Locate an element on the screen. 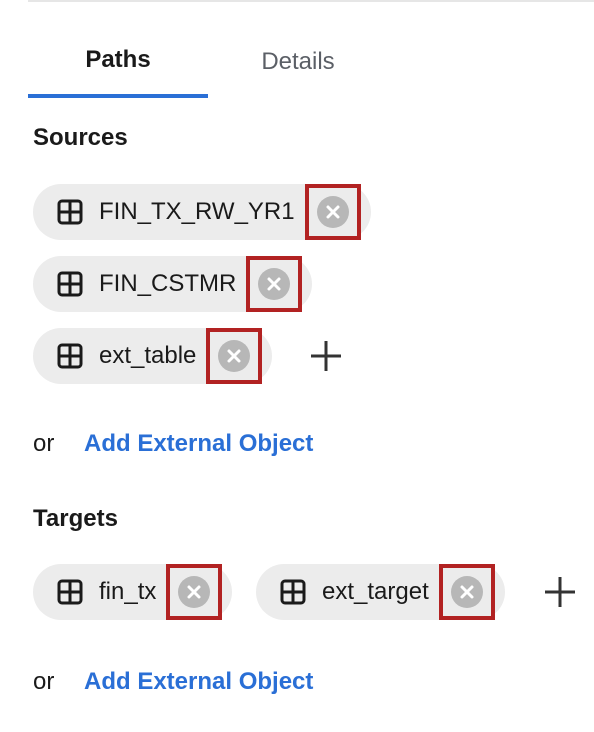  source-chip: FIN_TX_RW_YR1 is located at coordinates (202, 212).